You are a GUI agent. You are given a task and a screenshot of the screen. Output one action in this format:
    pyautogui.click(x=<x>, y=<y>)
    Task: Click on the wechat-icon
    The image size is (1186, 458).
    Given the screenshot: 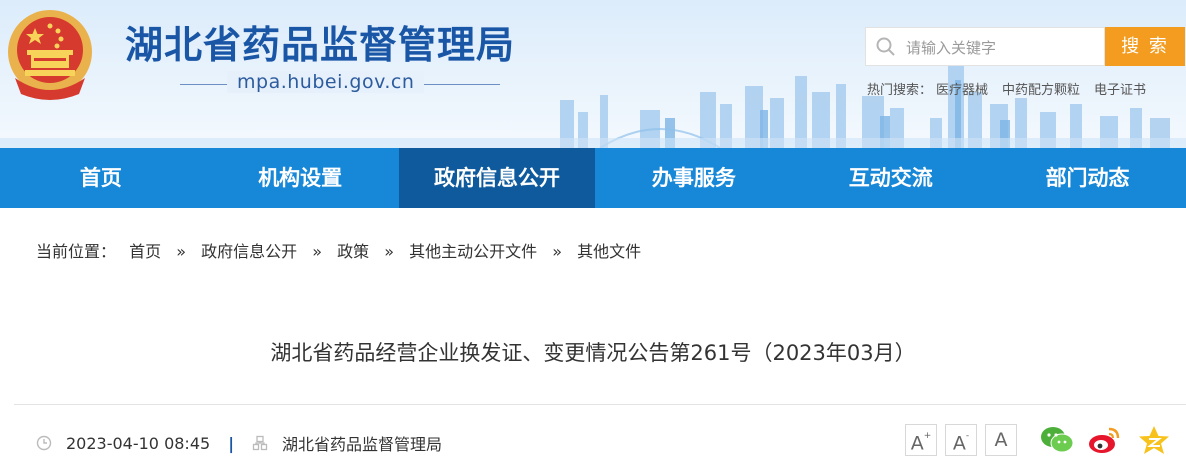 What is the action you would take?
    pyautogui.click(x=1057, y=440)
    